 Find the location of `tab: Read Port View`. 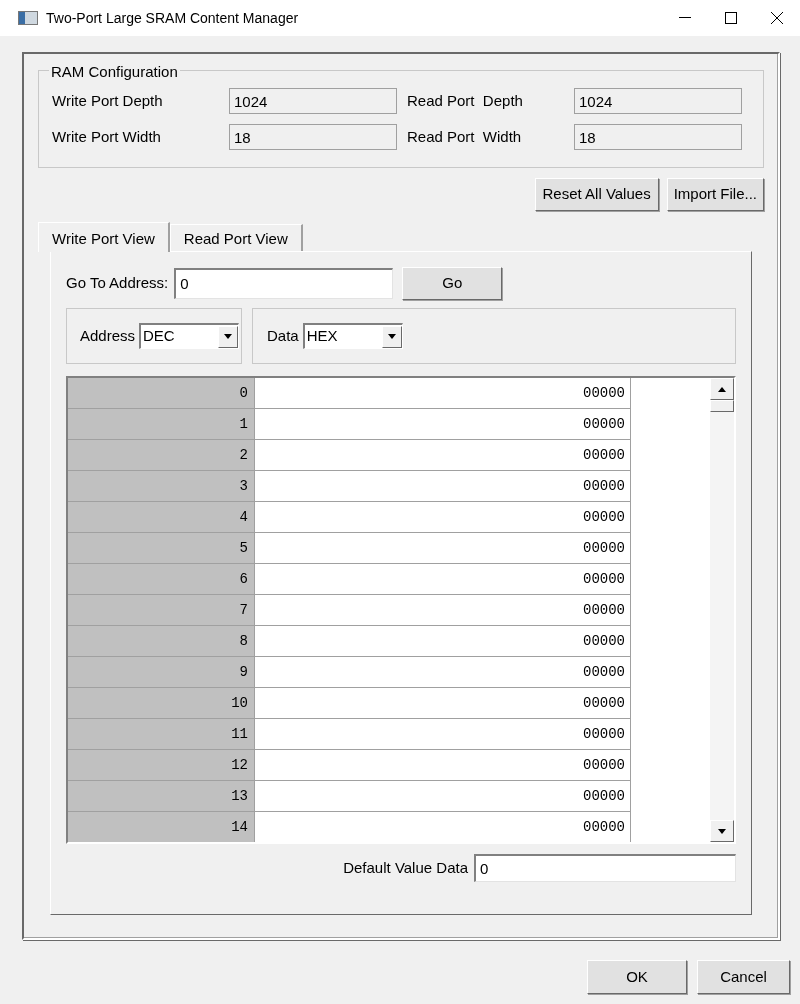

tab: Read Port View is located at coordinates (236, 237).